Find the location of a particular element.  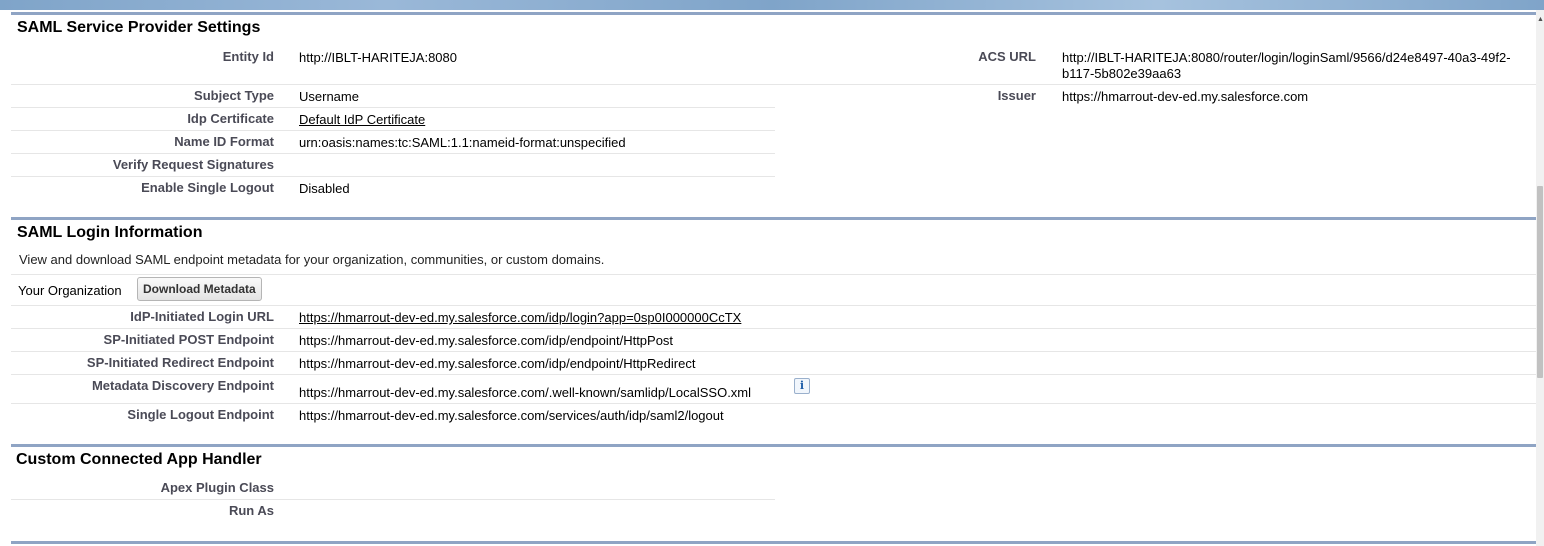

info-icon: i is located at coordinates (802, 386).